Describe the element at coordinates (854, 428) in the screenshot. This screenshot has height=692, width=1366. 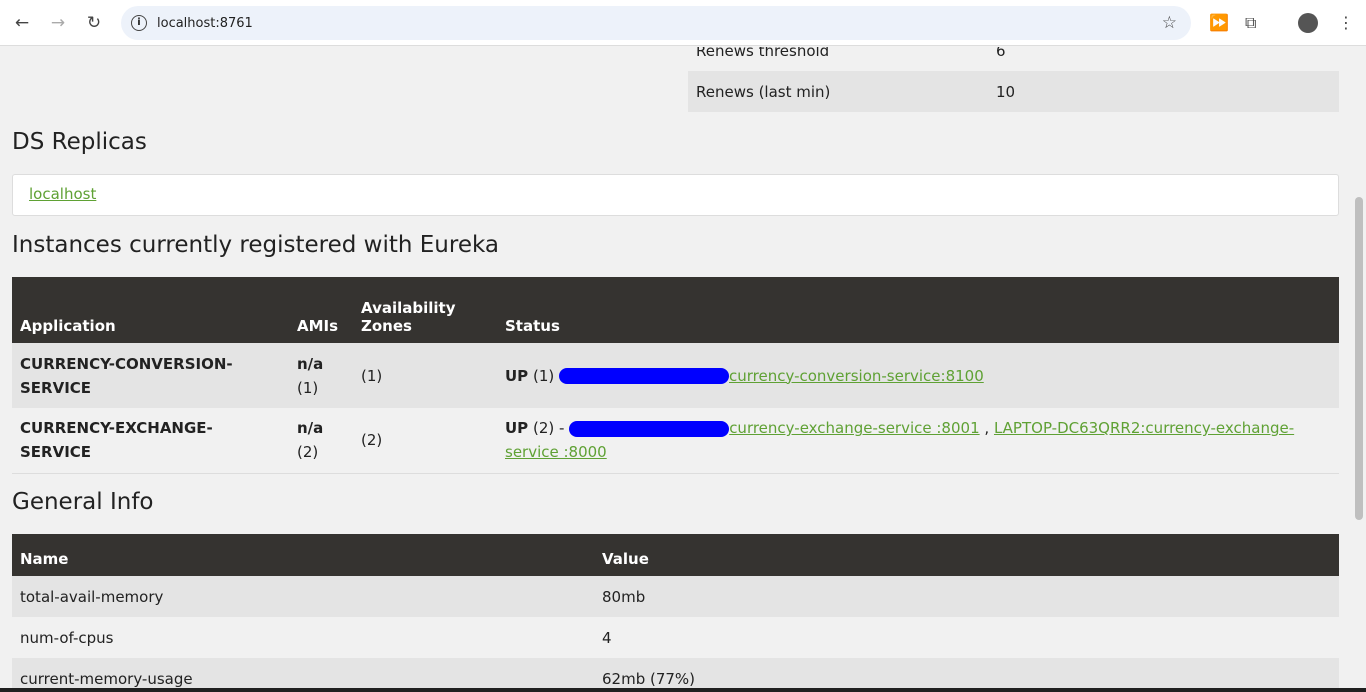
I see `instance-link: currency-exchange-service :8001` at that location.